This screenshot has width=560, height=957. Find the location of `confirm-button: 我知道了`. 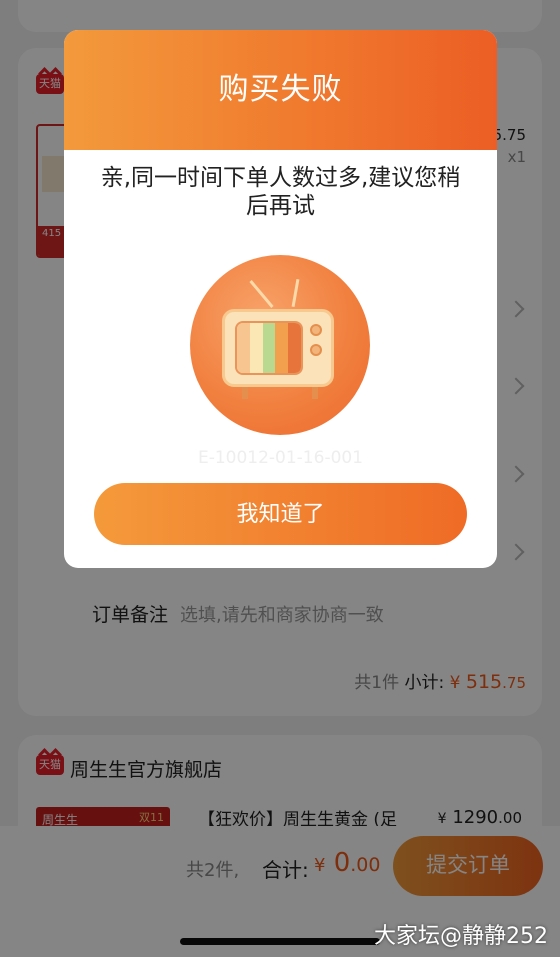

confirm-button: 我知道了 is located at coordinates (280, 514).